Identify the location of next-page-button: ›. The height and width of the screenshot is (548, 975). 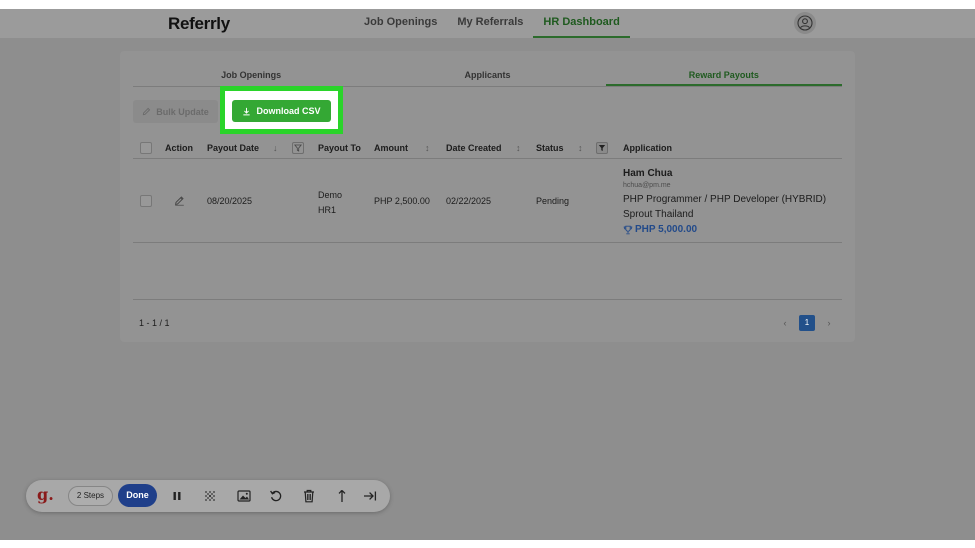
(829, 323).